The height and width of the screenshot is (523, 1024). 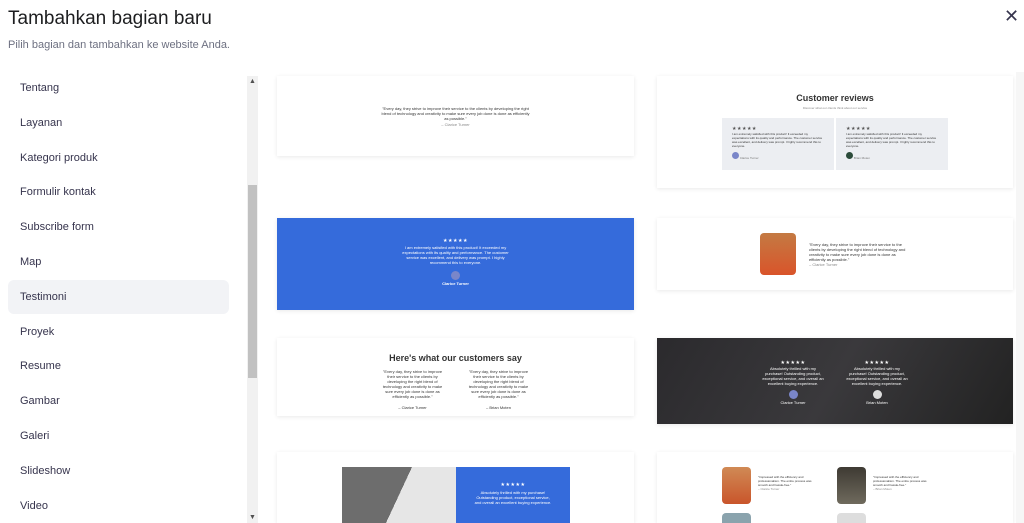 What do you see at coordinates (118, 158) in the screenshot?
I see `sidebar-item-kategori-produk: Kategori produk` at bounding box center [118, 158].